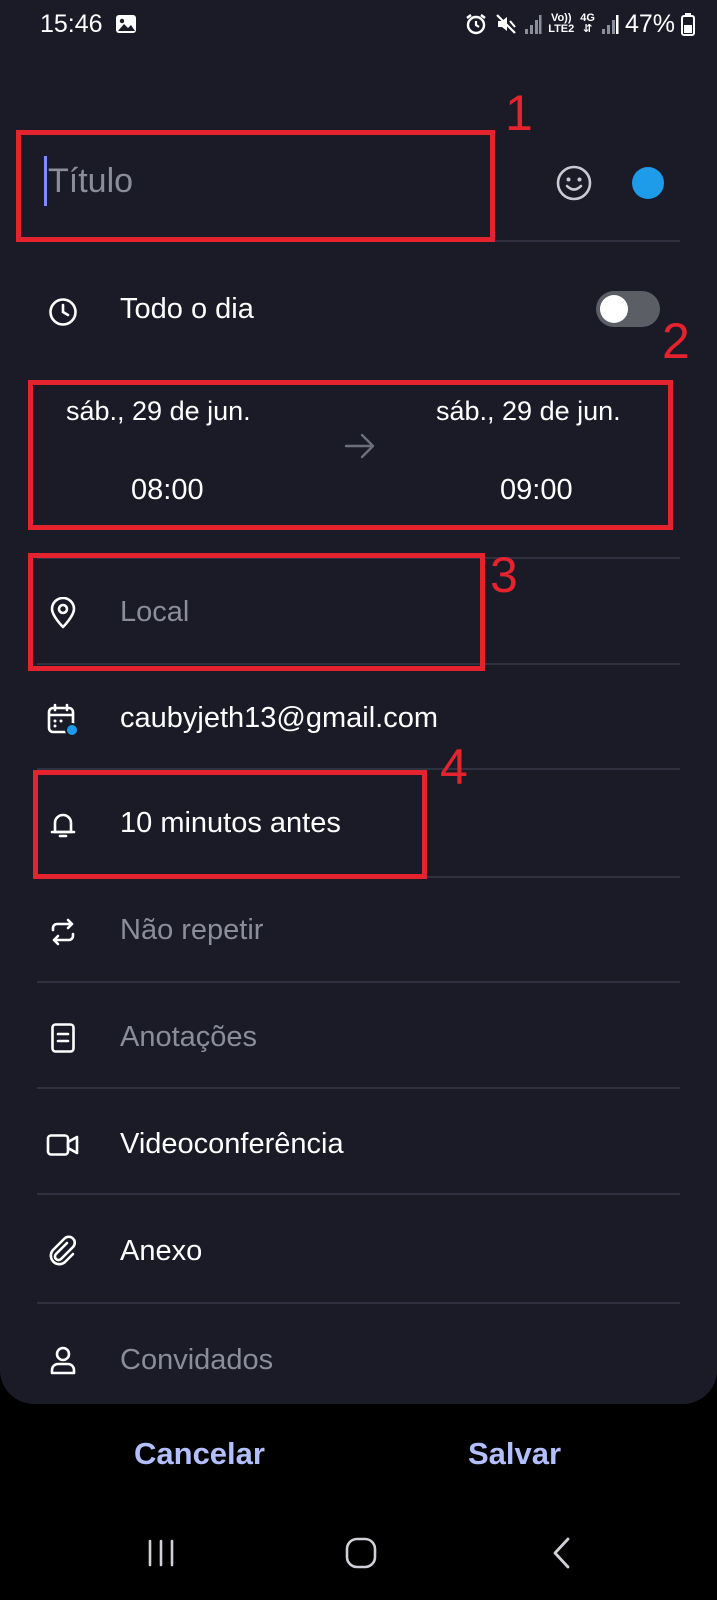 This screenshot has height=1600, width=717. What do you see at coordinates (232, 1144) in the screenshot?
I see `video-conference-field: Videoconferência` at bounding box center [232, 1144].